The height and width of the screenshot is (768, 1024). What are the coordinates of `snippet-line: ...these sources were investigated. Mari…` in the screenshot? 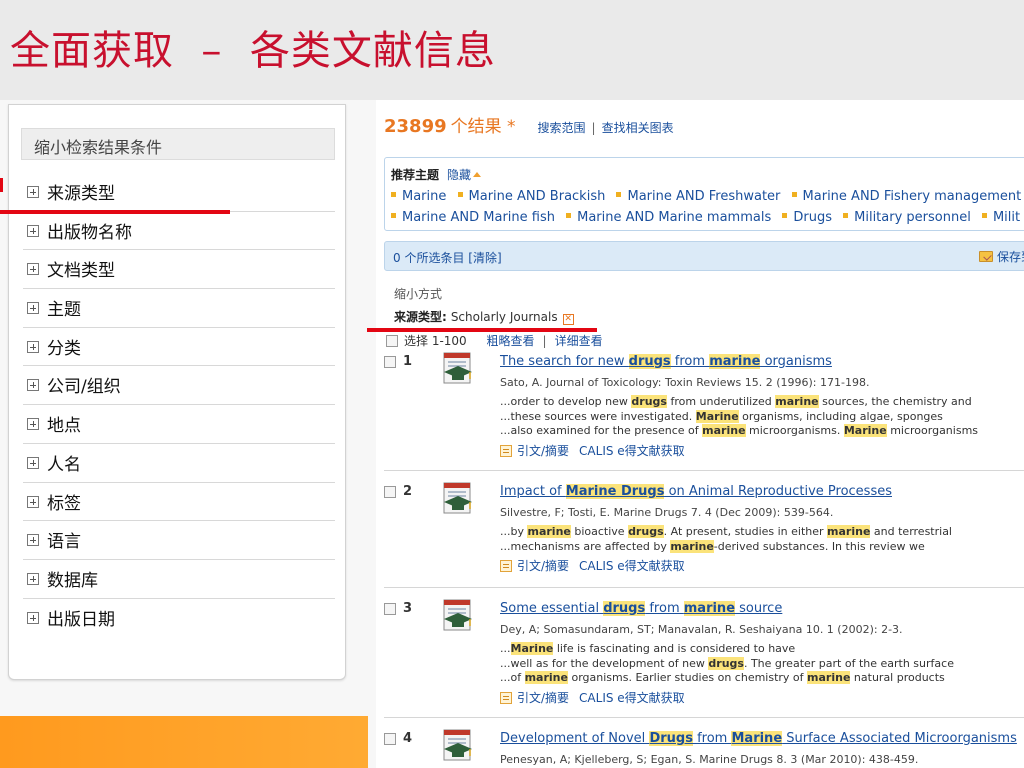 It's located at (762, 417).